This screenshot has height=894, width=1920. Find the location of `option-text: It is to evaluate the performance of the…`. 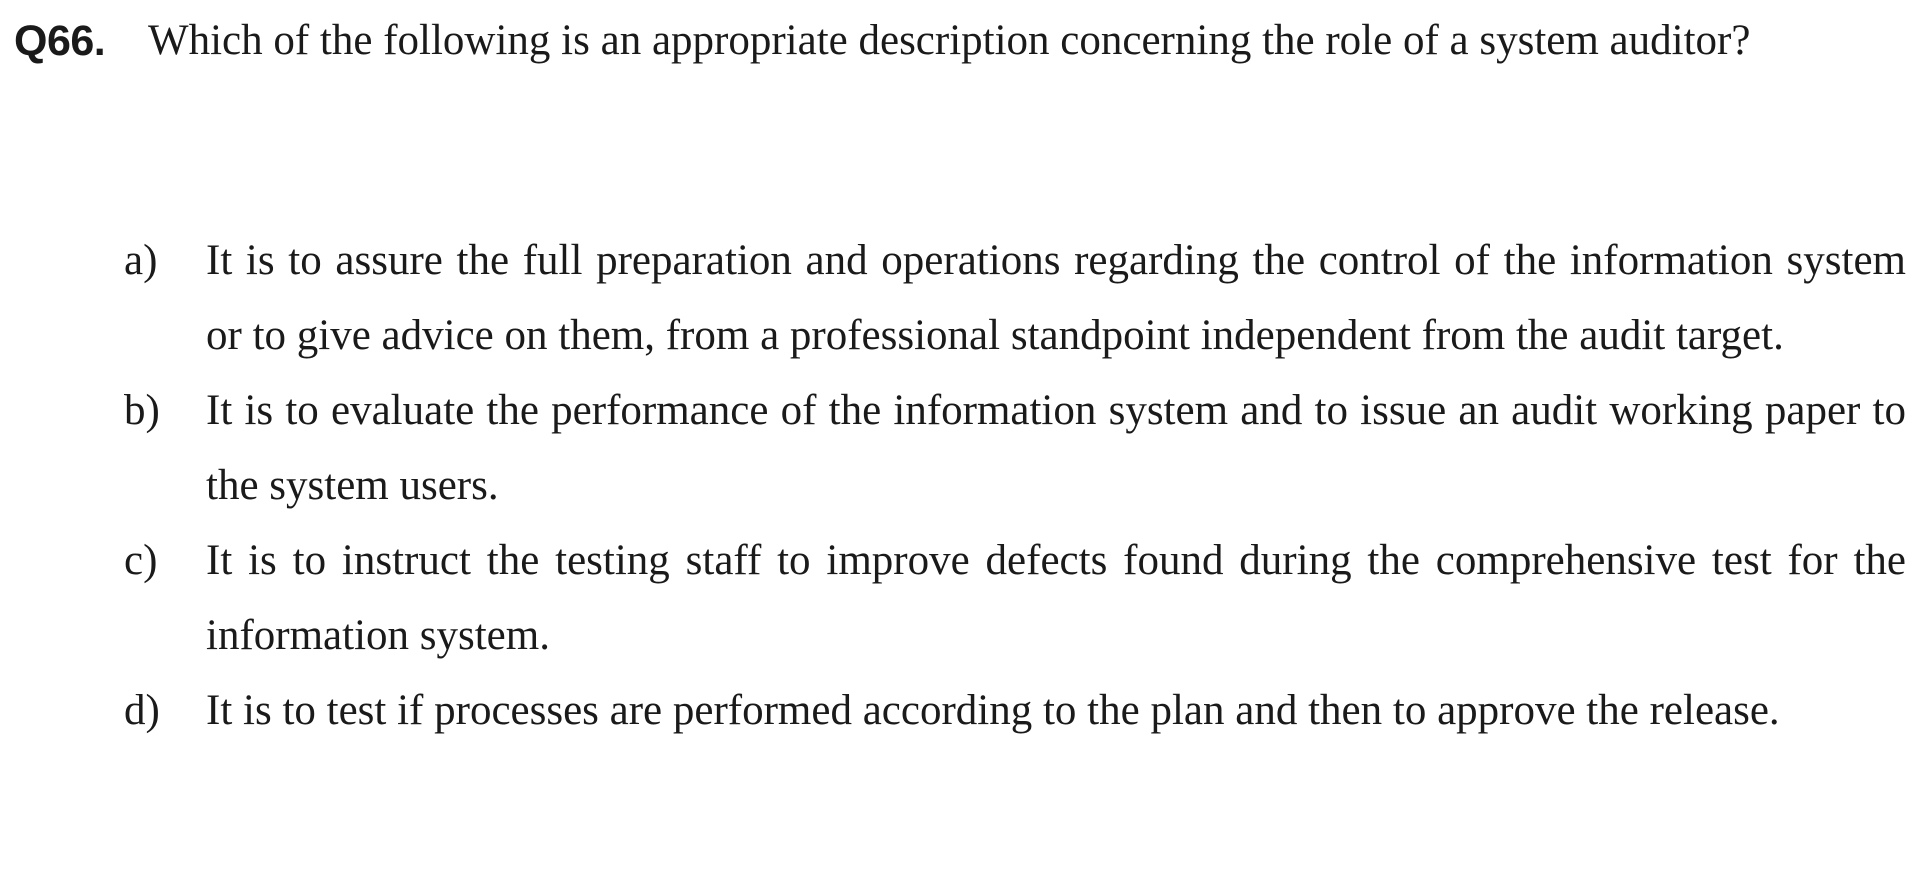

option-text: It is to evaluate the performance of the… is located at coordinates (1056, 448).